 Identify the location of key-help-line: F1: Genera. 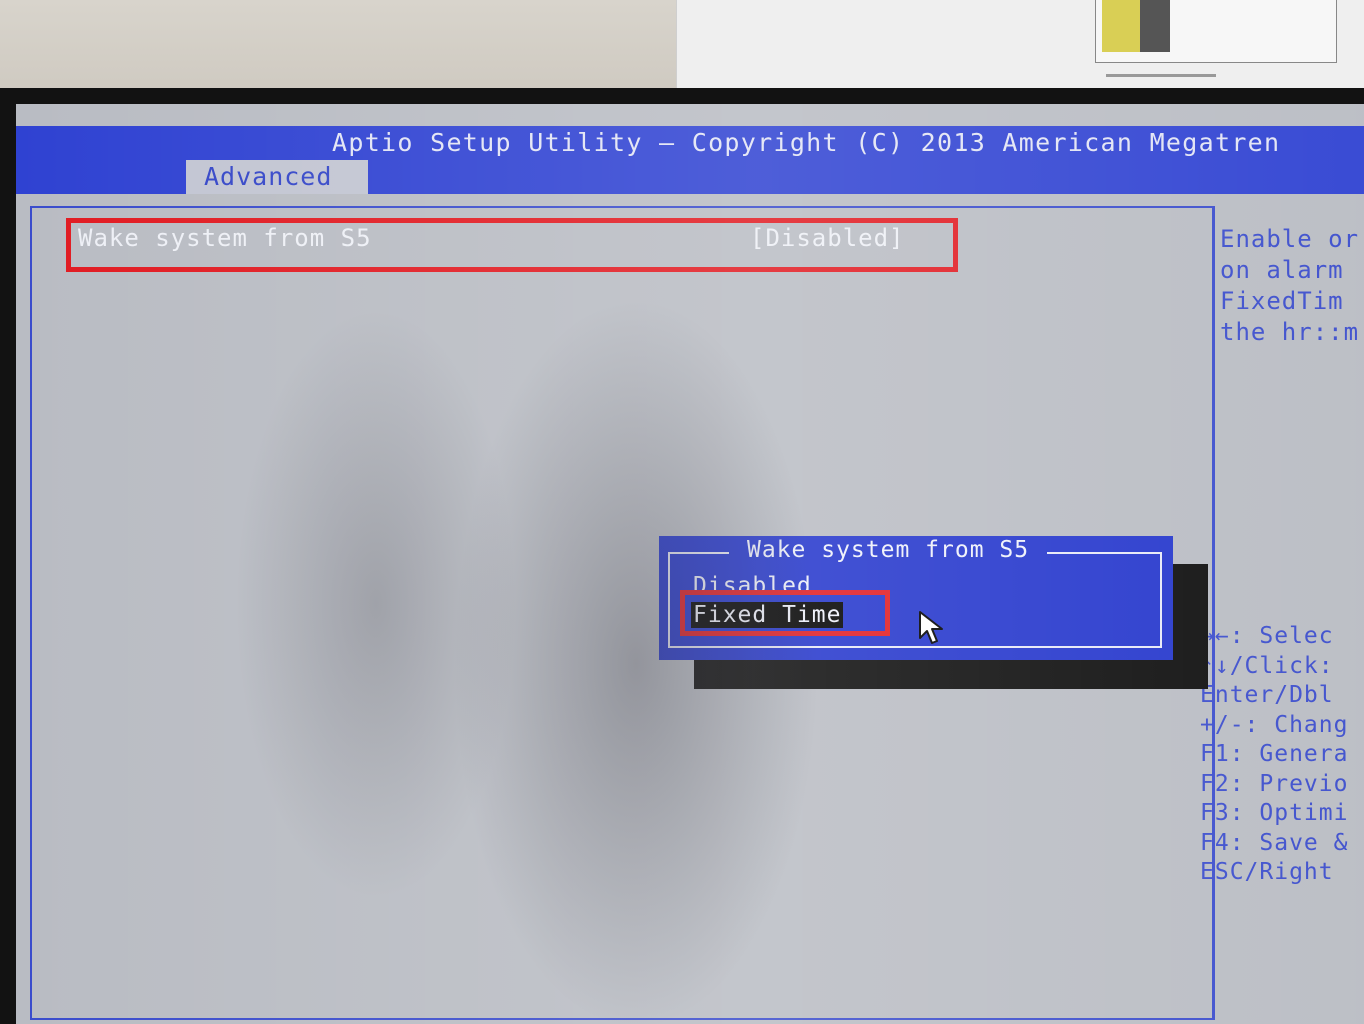
(1274, 754).